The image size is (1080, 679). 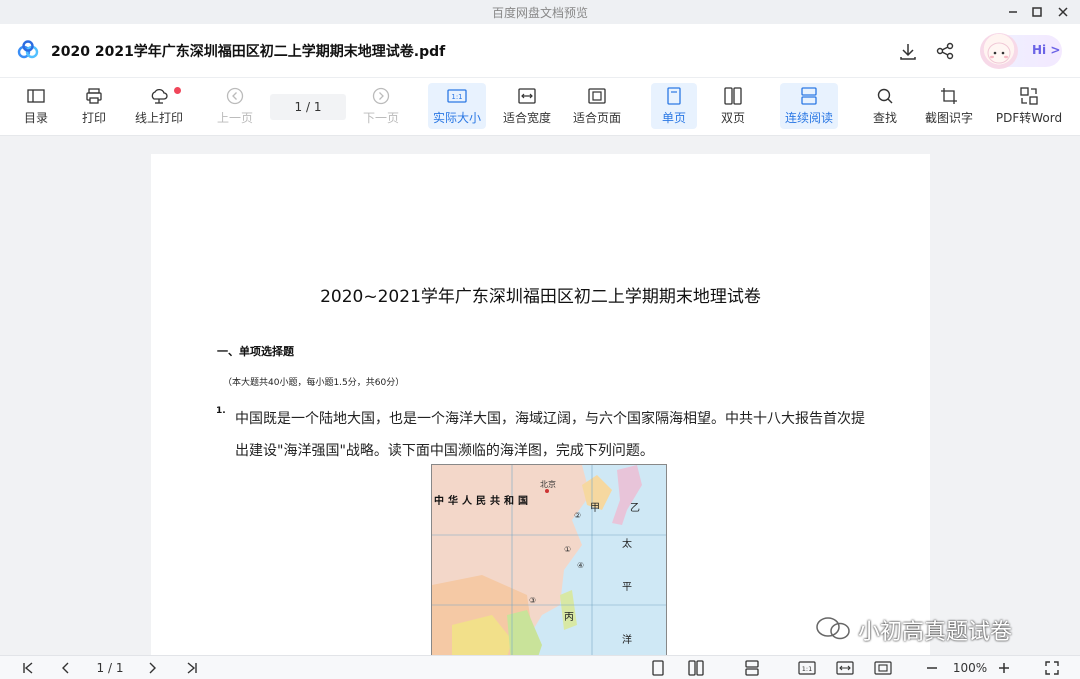 What do you see at coordinates (935, 632) in the screenshot?
I see `watermark-text: 小初高真题试卷` at bounding box center [935, 632].